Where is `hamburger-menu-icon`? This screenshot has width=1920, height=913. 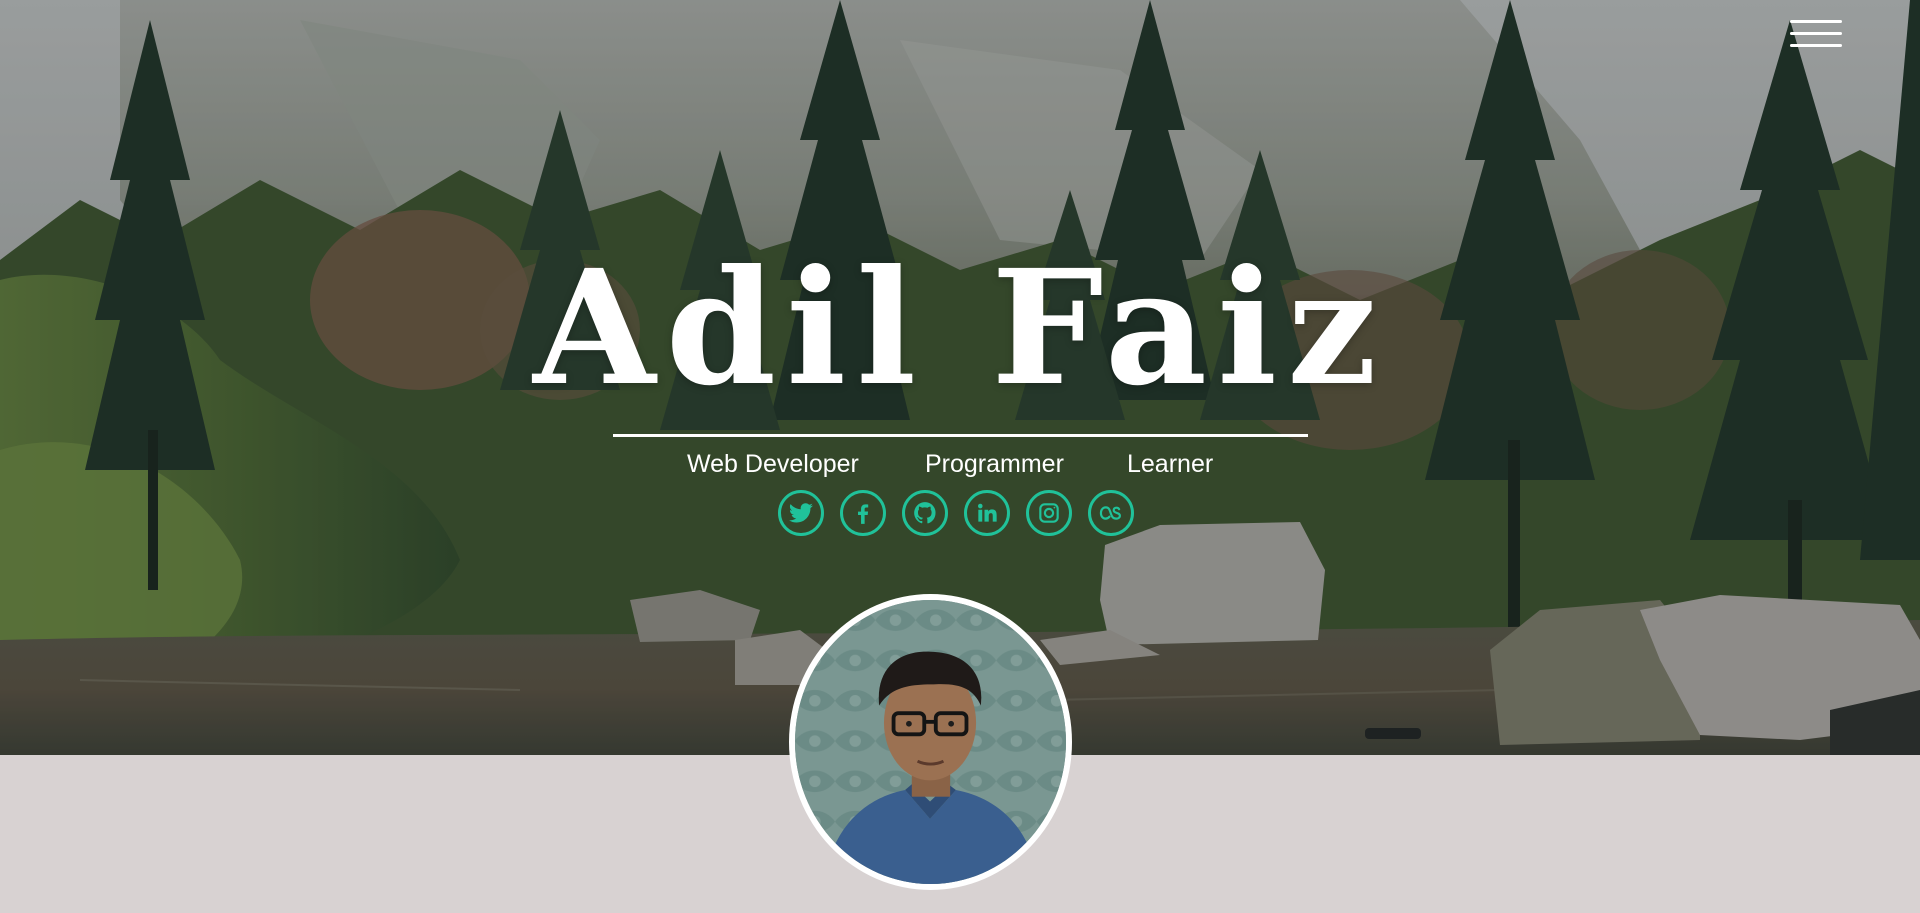
hamburger-menu-icon is located at coordinates (1816, 35).